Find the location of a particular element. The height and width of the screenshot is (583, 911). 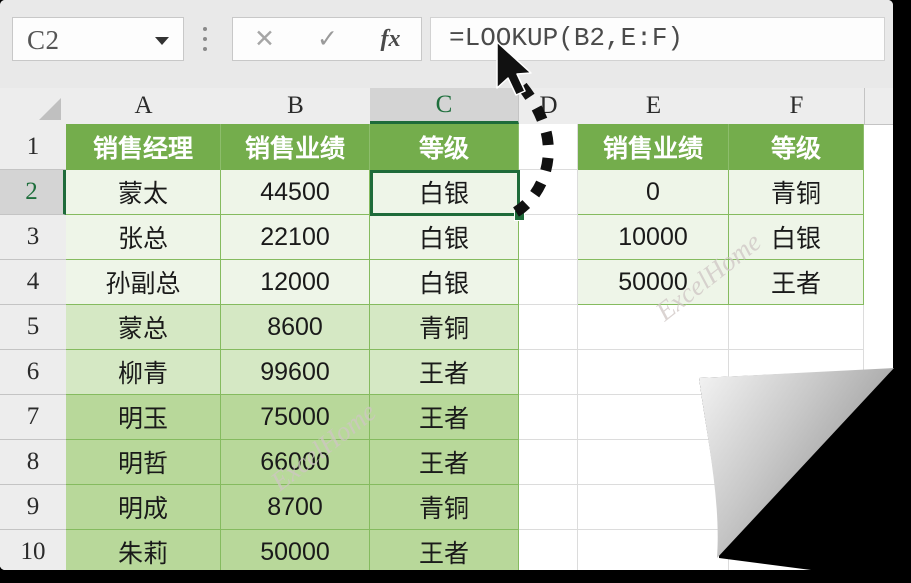

cell-c9: 青铜 is located at coordinates (444, 507).